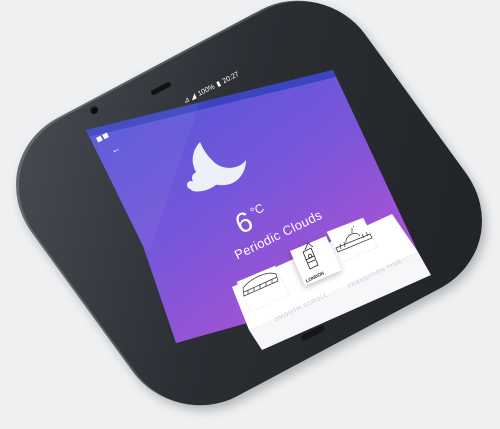 The height and width of the screenshot is (429, 500). I want to click on battery-icon: ▮, so click(219, 84).